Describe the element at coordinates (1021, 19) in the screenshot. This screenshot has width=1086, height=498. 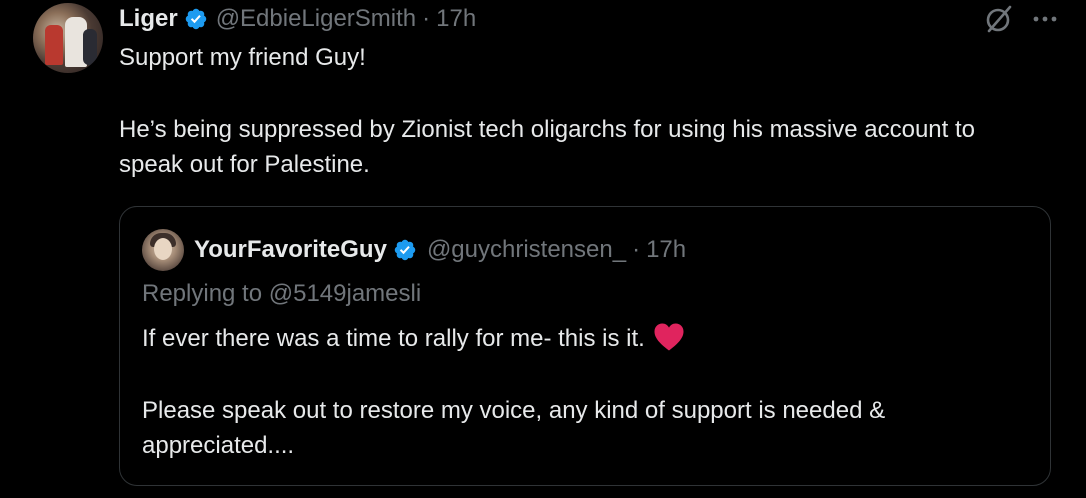
I see `tweet-top-actions` at that location.